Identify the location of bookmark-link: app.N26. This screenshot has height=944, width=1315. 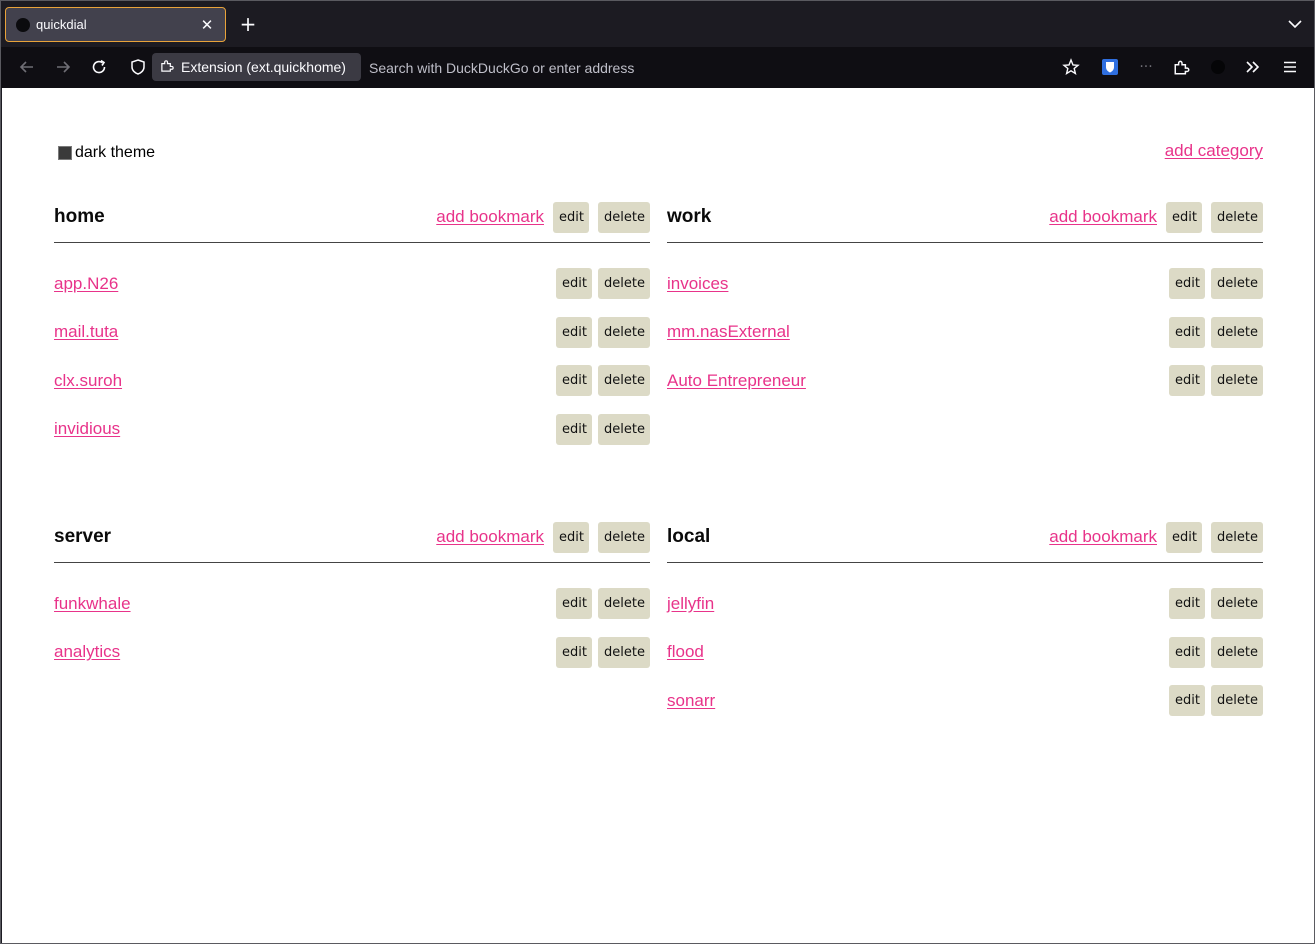
(86, 284).